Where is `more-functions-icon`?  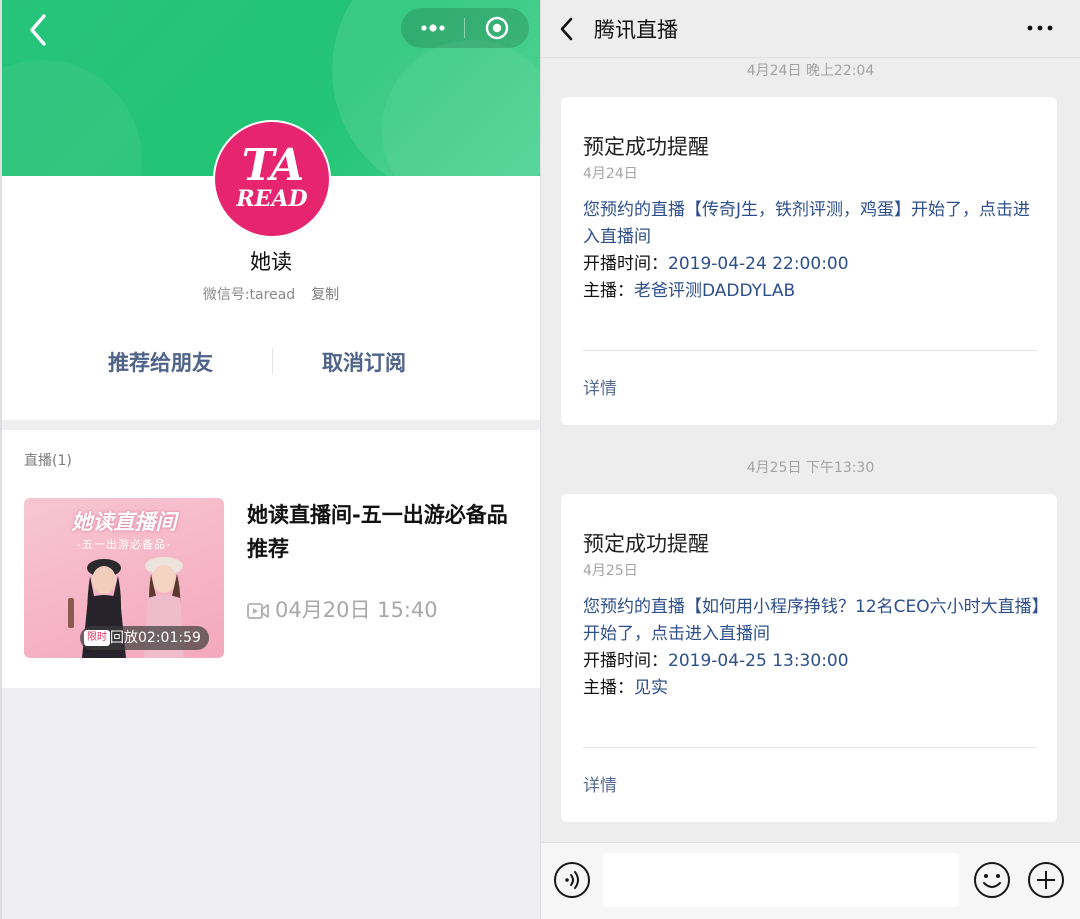
more-functions-icon is located at coordinates (1046, 880).